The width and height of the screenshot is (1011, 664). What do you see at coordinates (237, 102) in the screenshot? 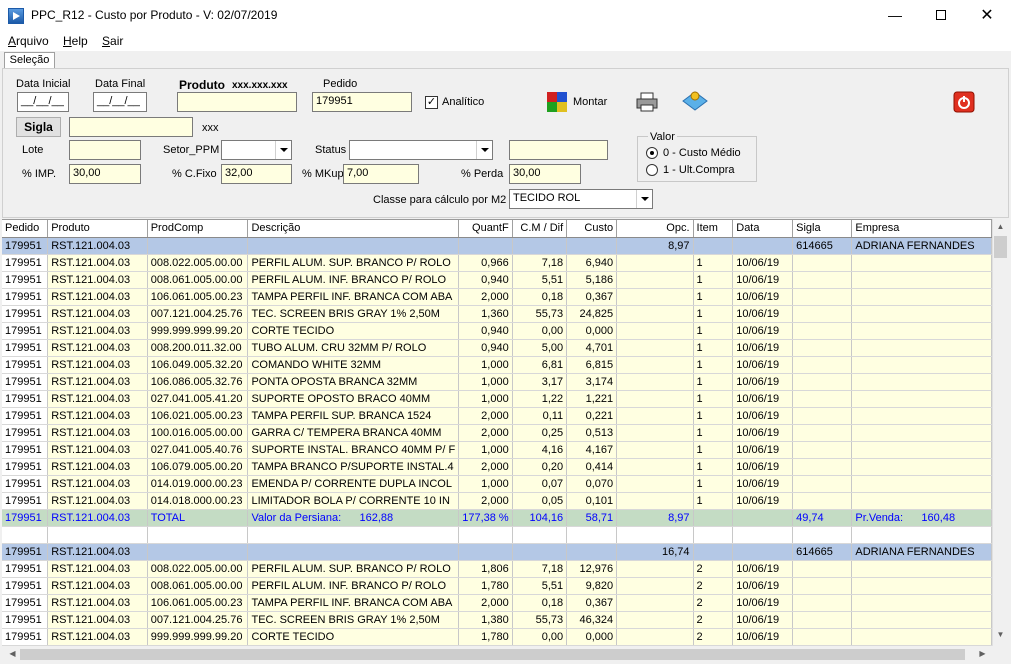
I see `produto-field` at bounding box center [237, 102].